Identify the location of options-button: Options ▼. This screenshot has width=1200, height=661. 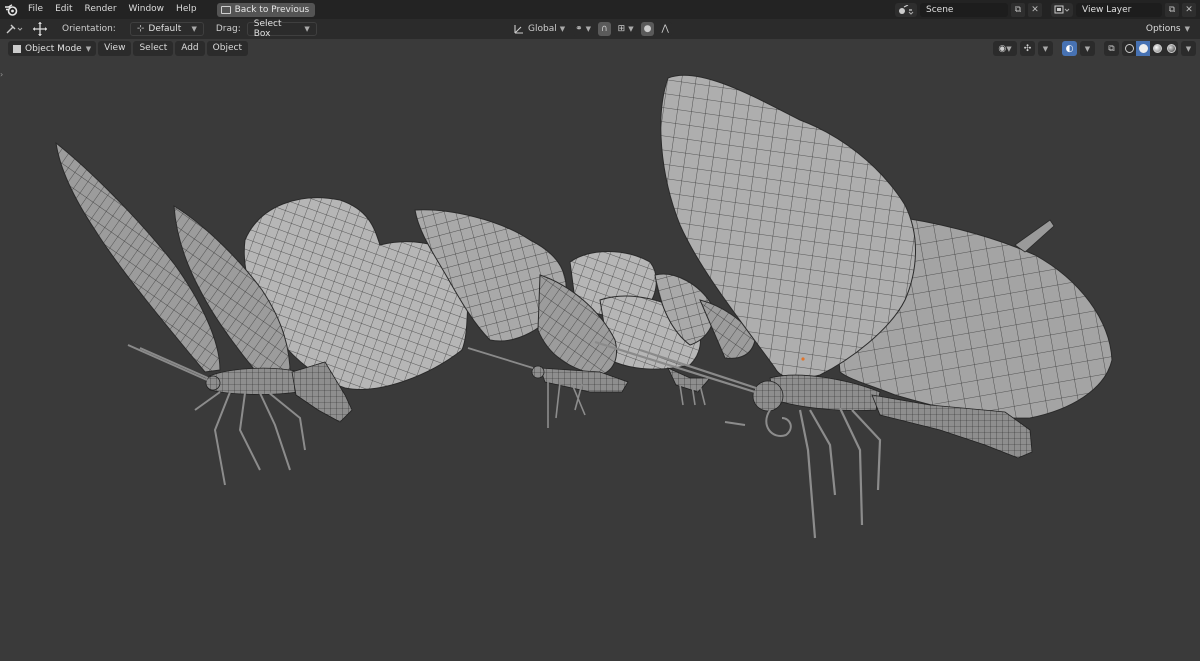
(1168, 29).